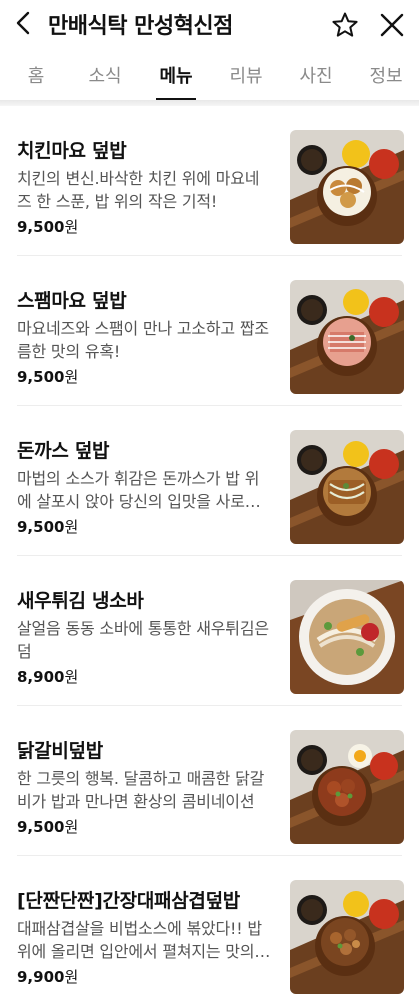 This screenshot has width=419, height=1006. What do you see at coordinates (63, 451) in the screenshot?
I see `menu-item-name: 돈까스 덮밥` at bounding box center [63, 451].